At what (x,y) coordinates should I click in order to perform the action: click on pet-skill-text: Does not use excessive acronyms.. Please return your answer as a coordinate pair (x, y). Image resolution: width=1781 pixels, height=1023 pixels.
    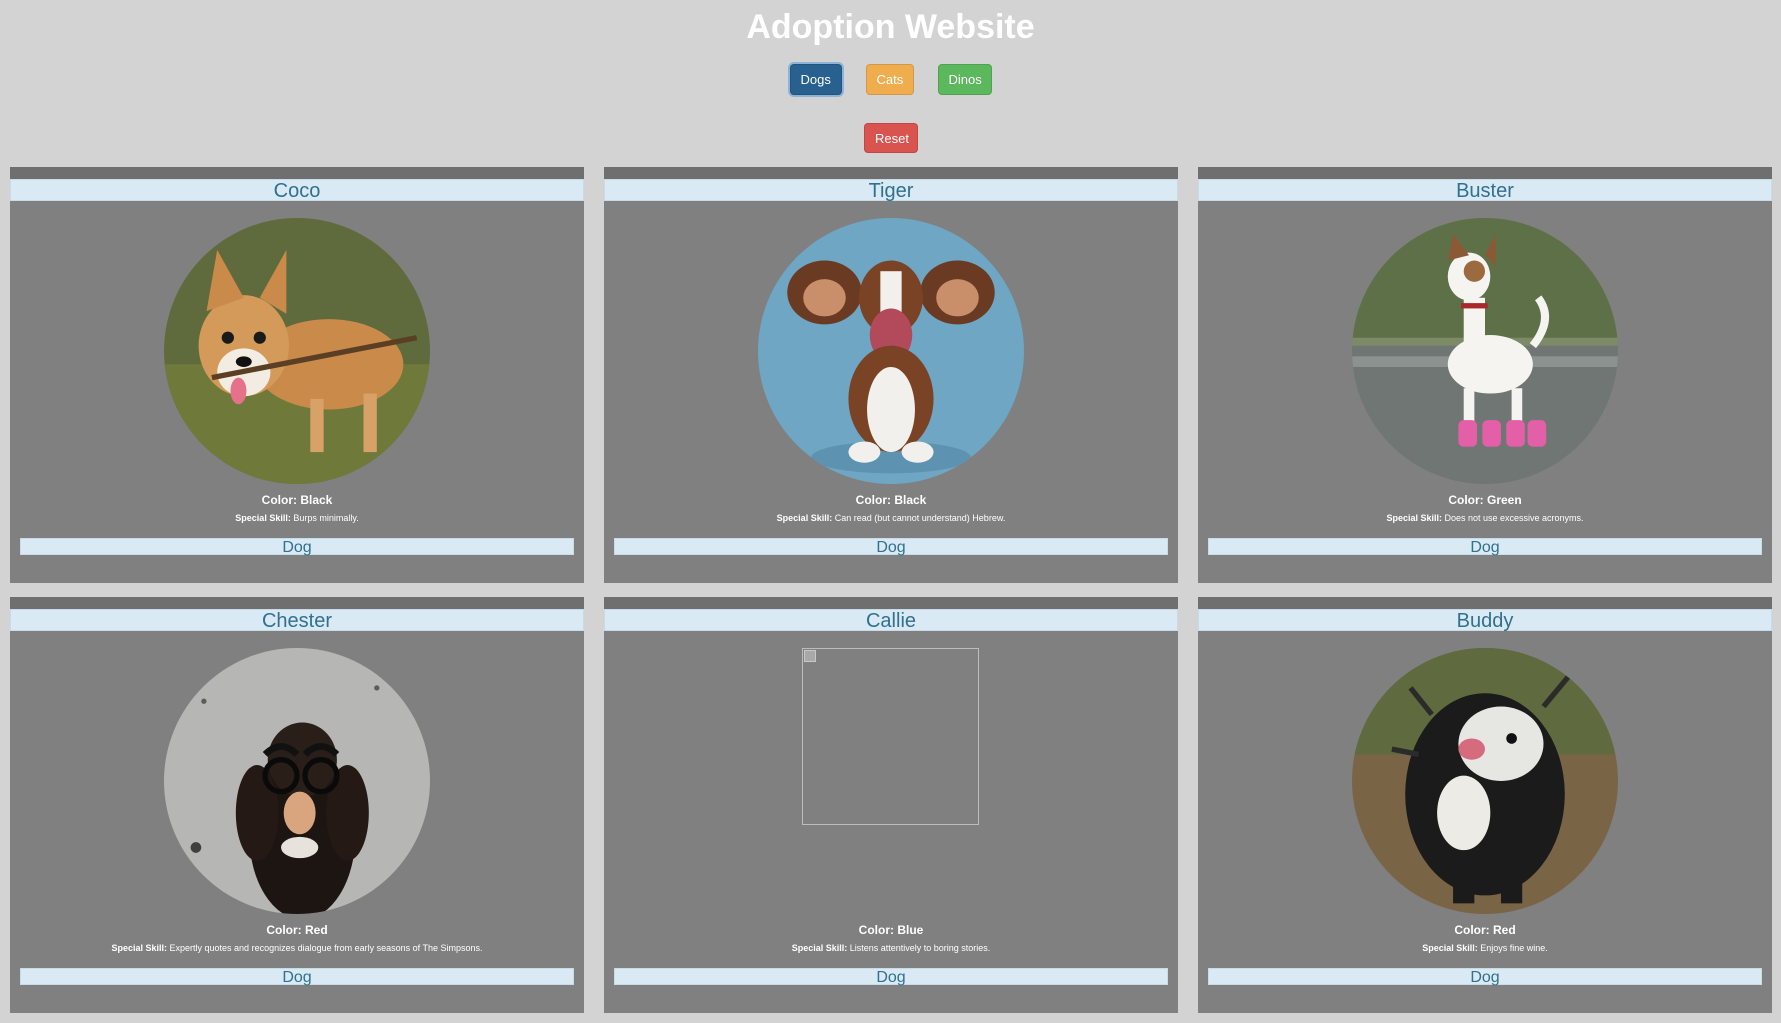
    Looking at the image, I should click on (1514, 518).